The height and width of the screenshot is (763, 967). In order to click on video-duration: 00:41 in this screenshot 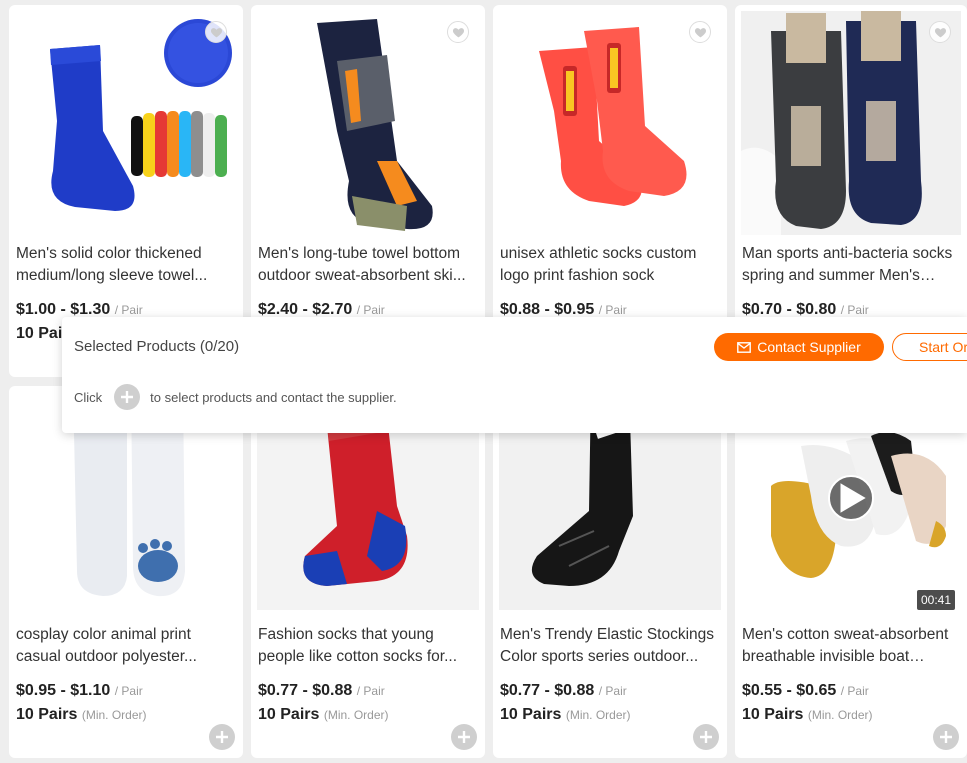, I will do `click(935, 600)`.